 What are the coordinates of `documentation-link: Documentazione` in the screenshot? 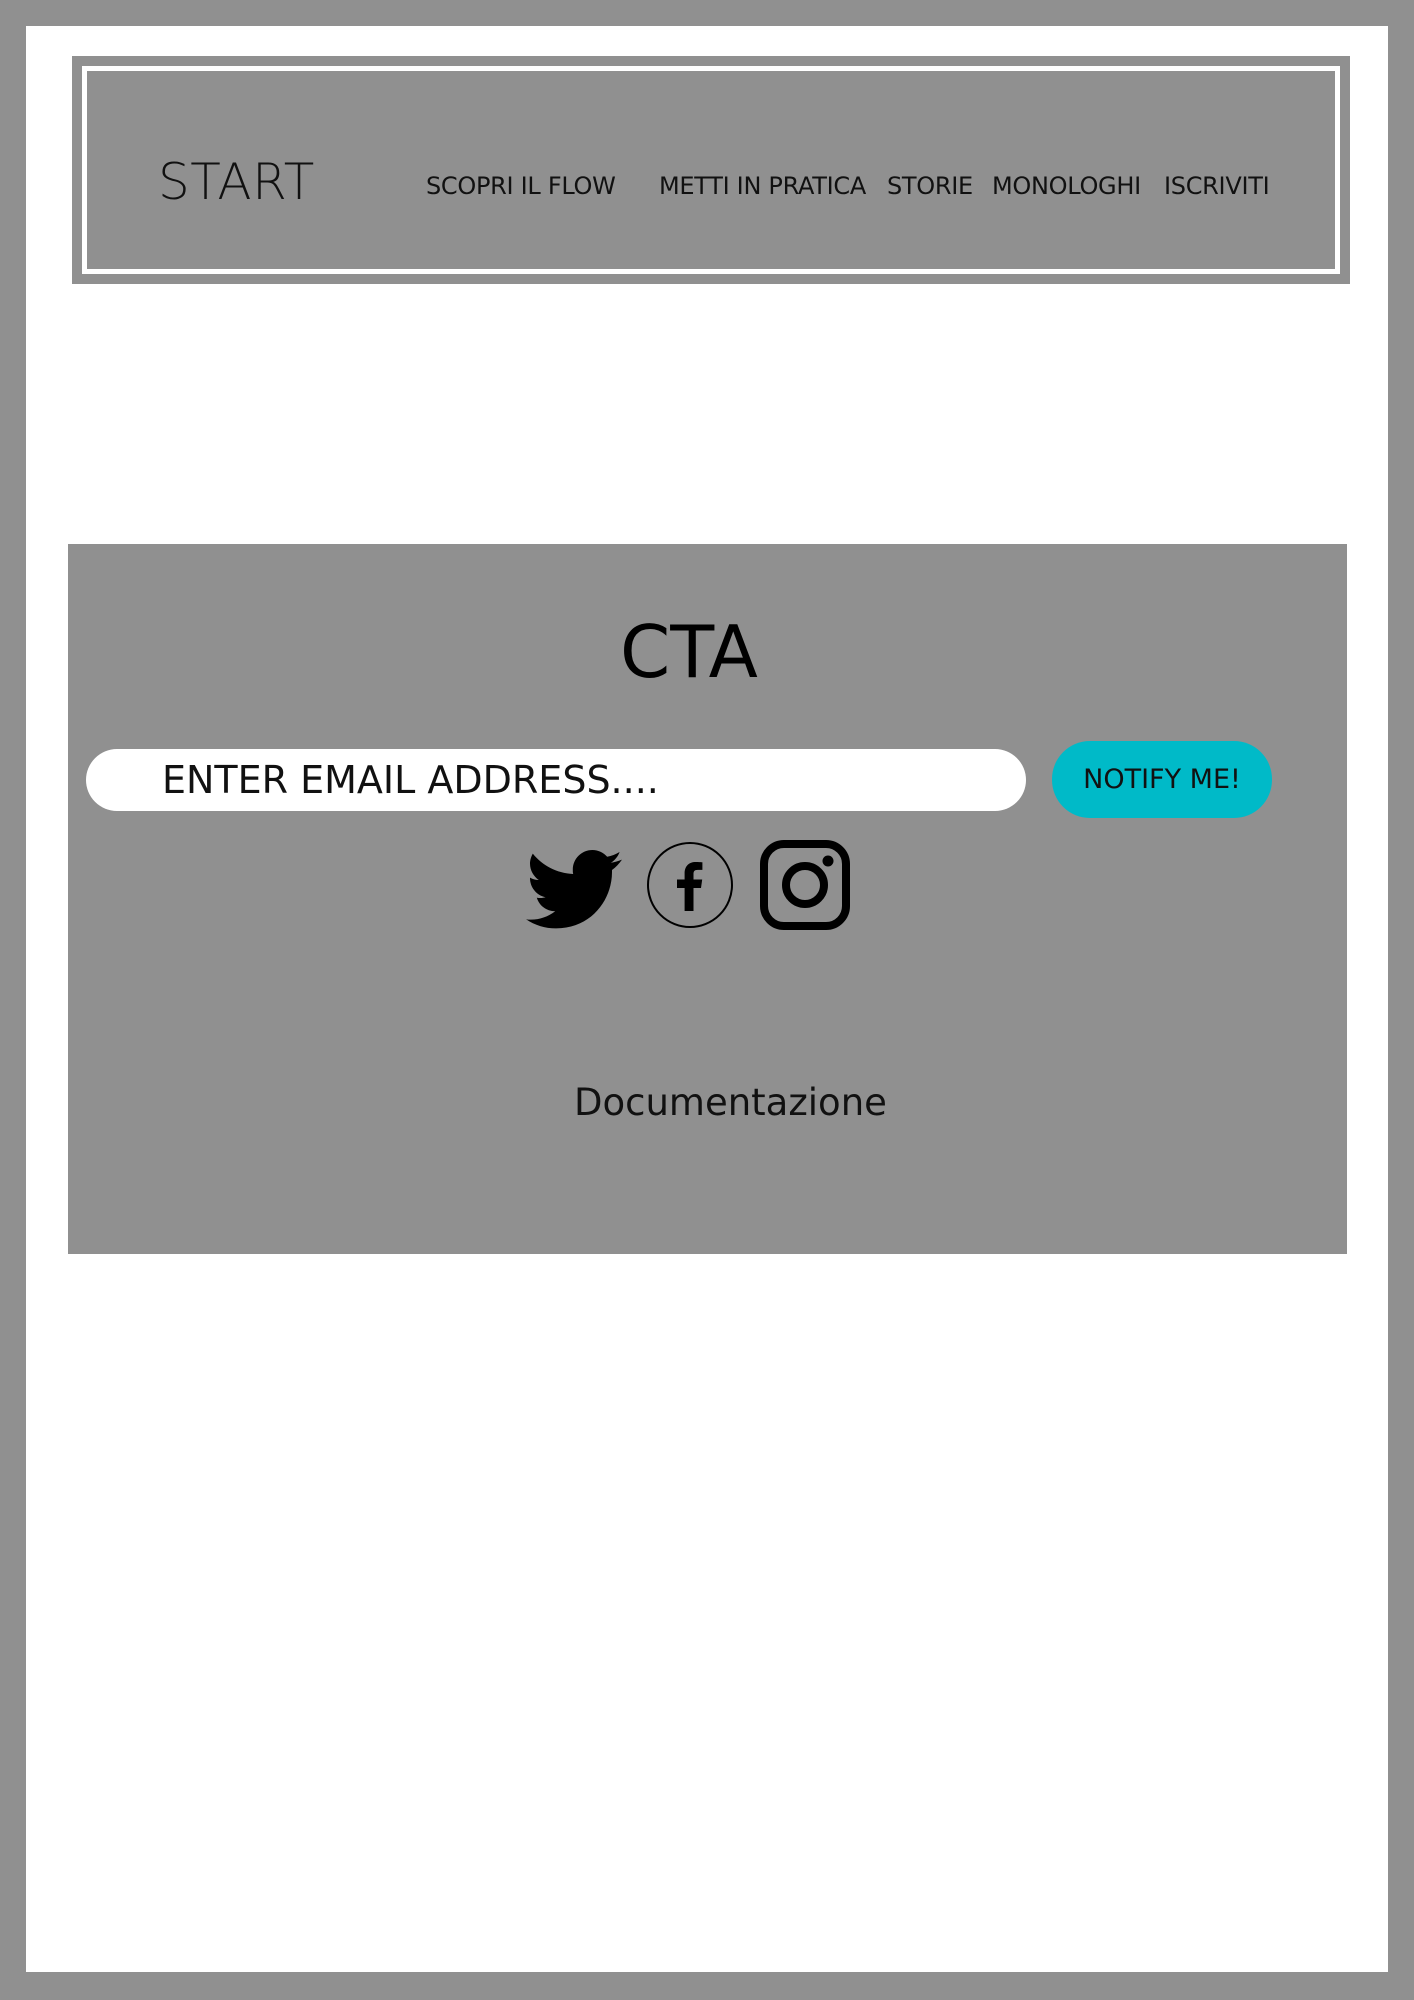 It's located at (730, 1102).